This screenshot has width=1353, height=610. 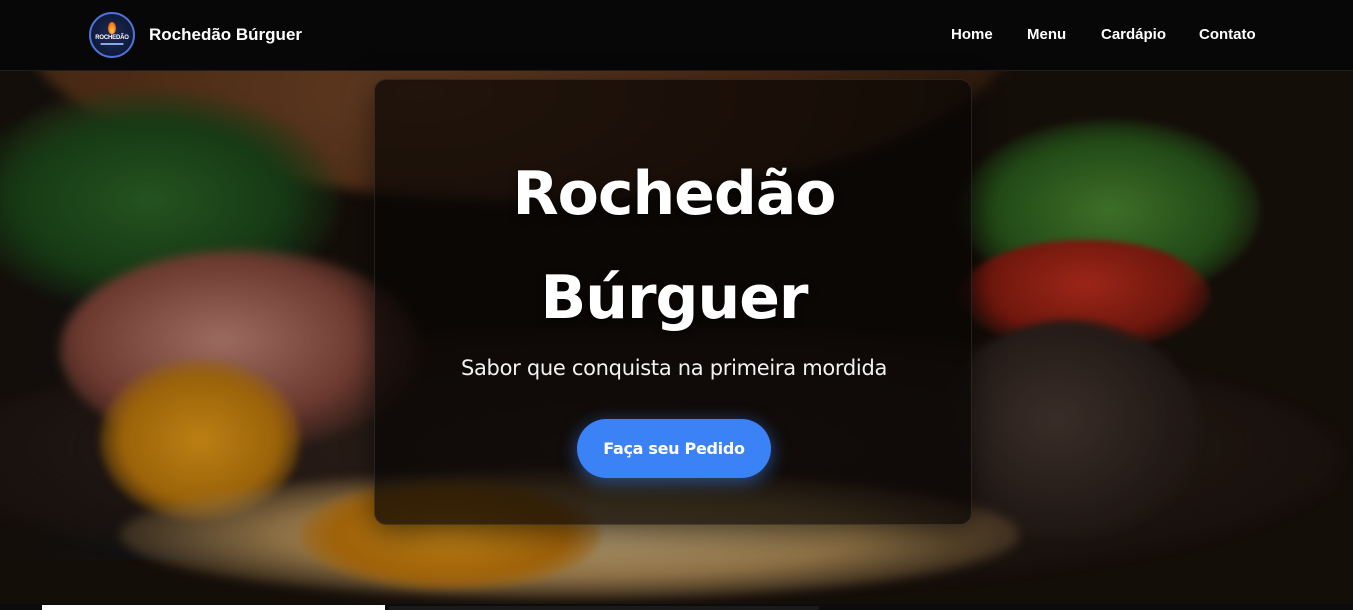 What do you see at coordinates (112, 28) in the screenshot?
I see `flame-logo-icon` at bounding box center [112, 28].